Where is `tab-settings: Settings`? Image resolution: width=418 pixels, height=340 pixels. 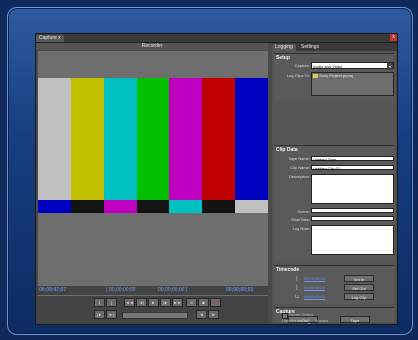
tab-settings: Settings is located at coordinates (310, 47).